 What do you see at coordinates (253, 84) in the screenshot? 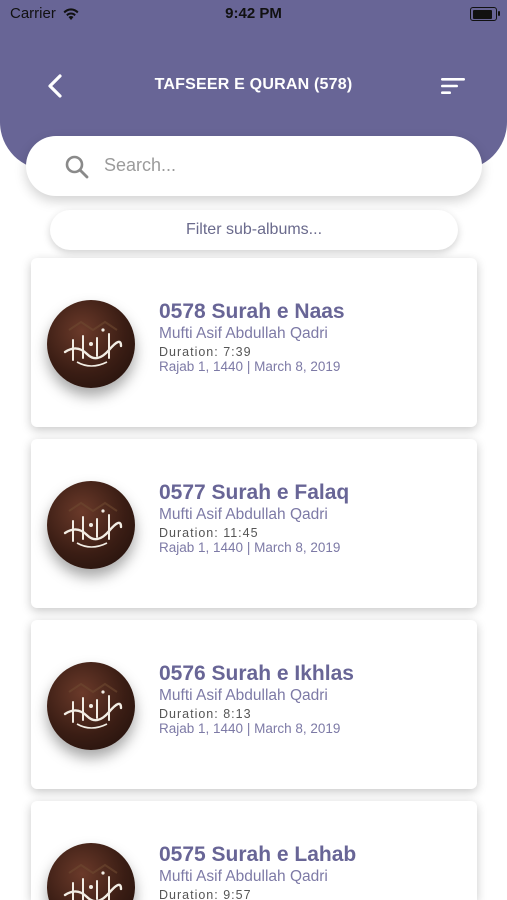
I see `page-title: TAFSEER E QURAN (578)` at bounding box center [253, 84].